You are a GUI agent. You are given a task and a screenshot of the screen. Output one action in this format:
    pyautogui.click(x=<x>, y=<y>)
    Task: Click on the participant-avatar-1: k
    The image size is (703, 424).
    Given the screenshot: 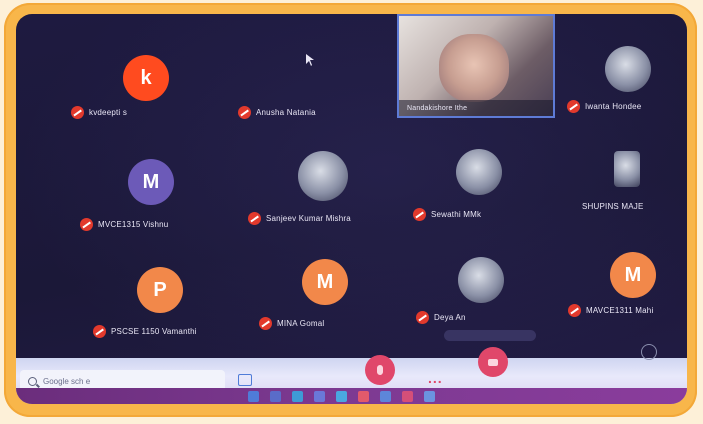 What is the action you would take?
    pyautogui.click(x=146, y=78)
    